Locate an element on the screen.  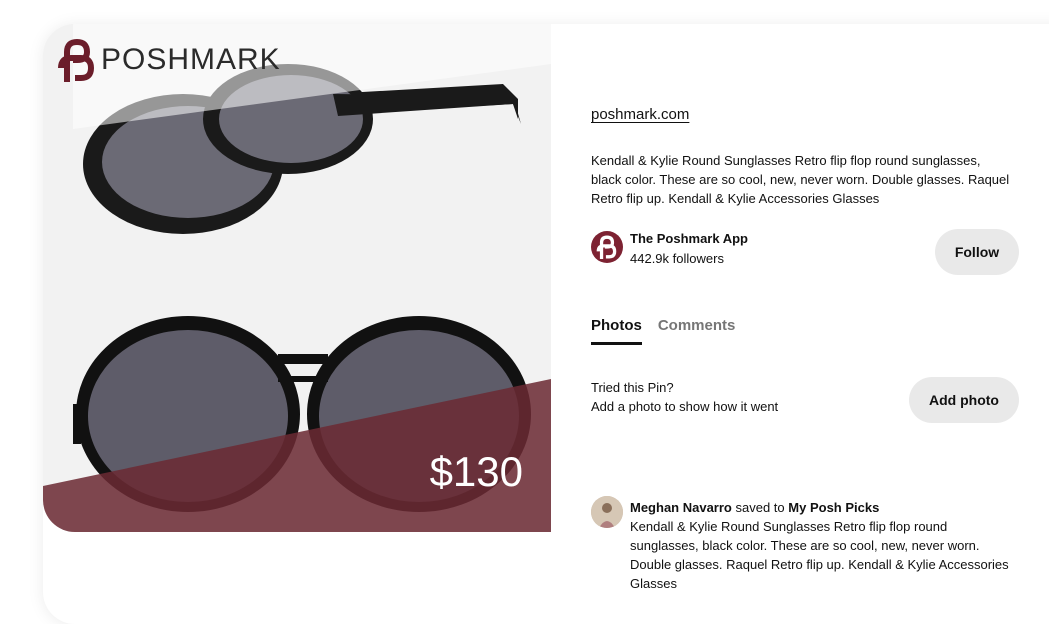
add-photo-button: Add photo is located at coordinates (964, 400).